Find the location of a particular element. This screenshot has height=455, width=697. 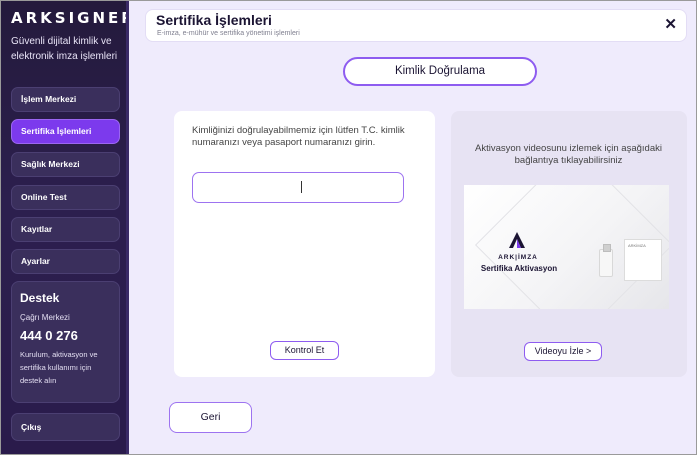

sidebar-item-kayitlar: Kayıtlar is located at coordinates (65, 229).